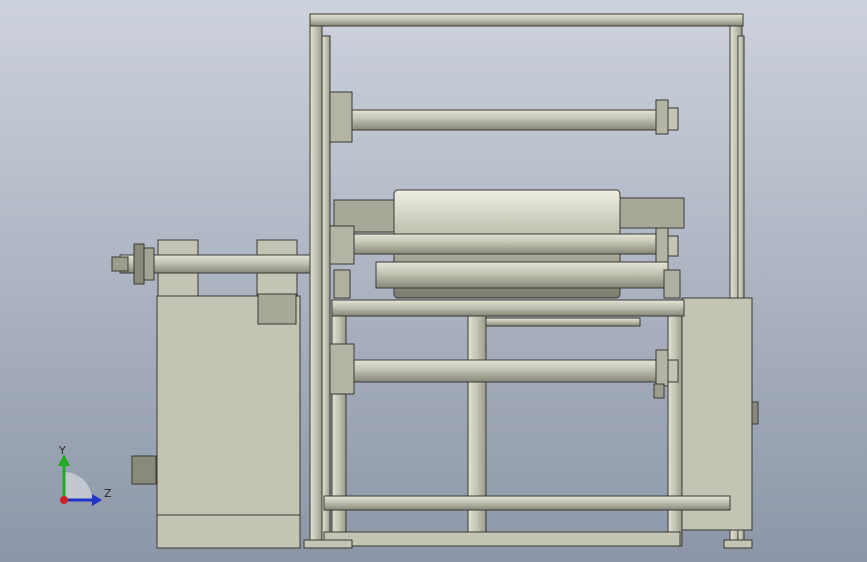  What do you see at coordinates (139, 264) in the screenshot?
I see `left-pulley-outer` at bounding box center [139, 264].